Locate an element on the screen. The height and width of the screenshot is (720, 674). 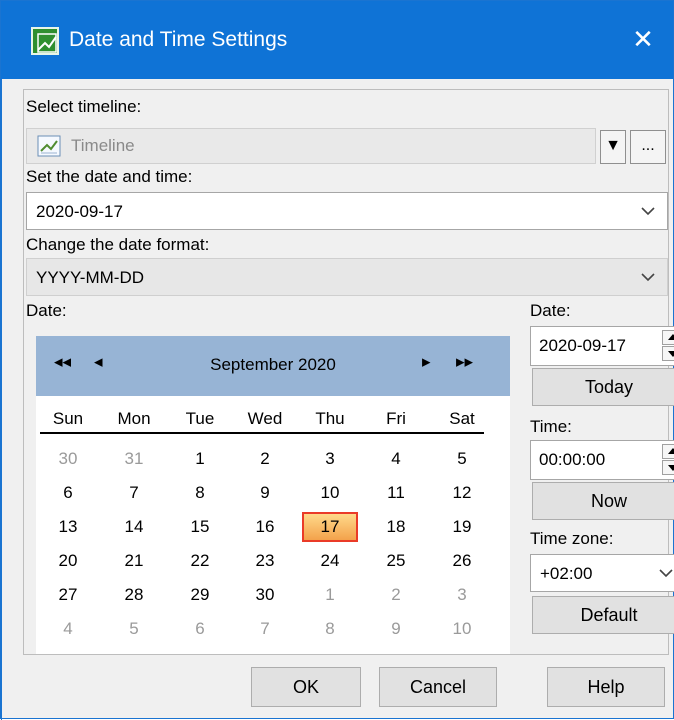
calendar-divider is located at coordinates (262, 433).